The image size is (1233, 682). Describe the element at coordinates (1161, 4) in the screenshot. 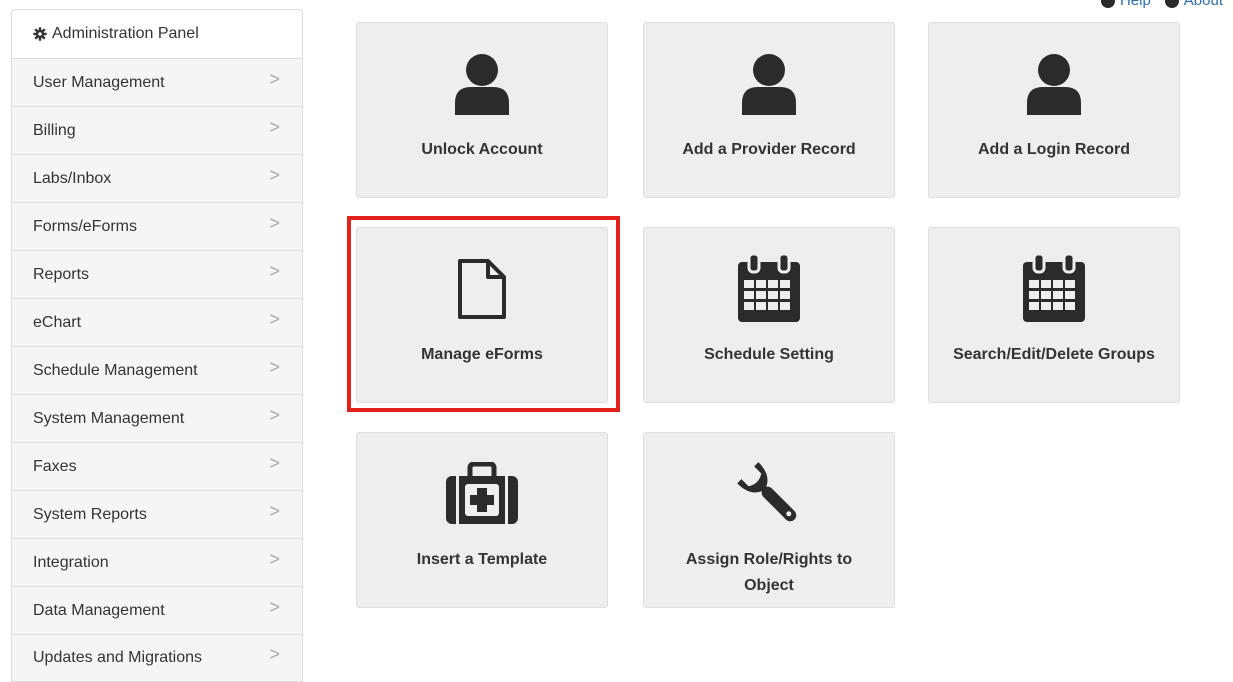

I see `top-links: Help About` at that location.